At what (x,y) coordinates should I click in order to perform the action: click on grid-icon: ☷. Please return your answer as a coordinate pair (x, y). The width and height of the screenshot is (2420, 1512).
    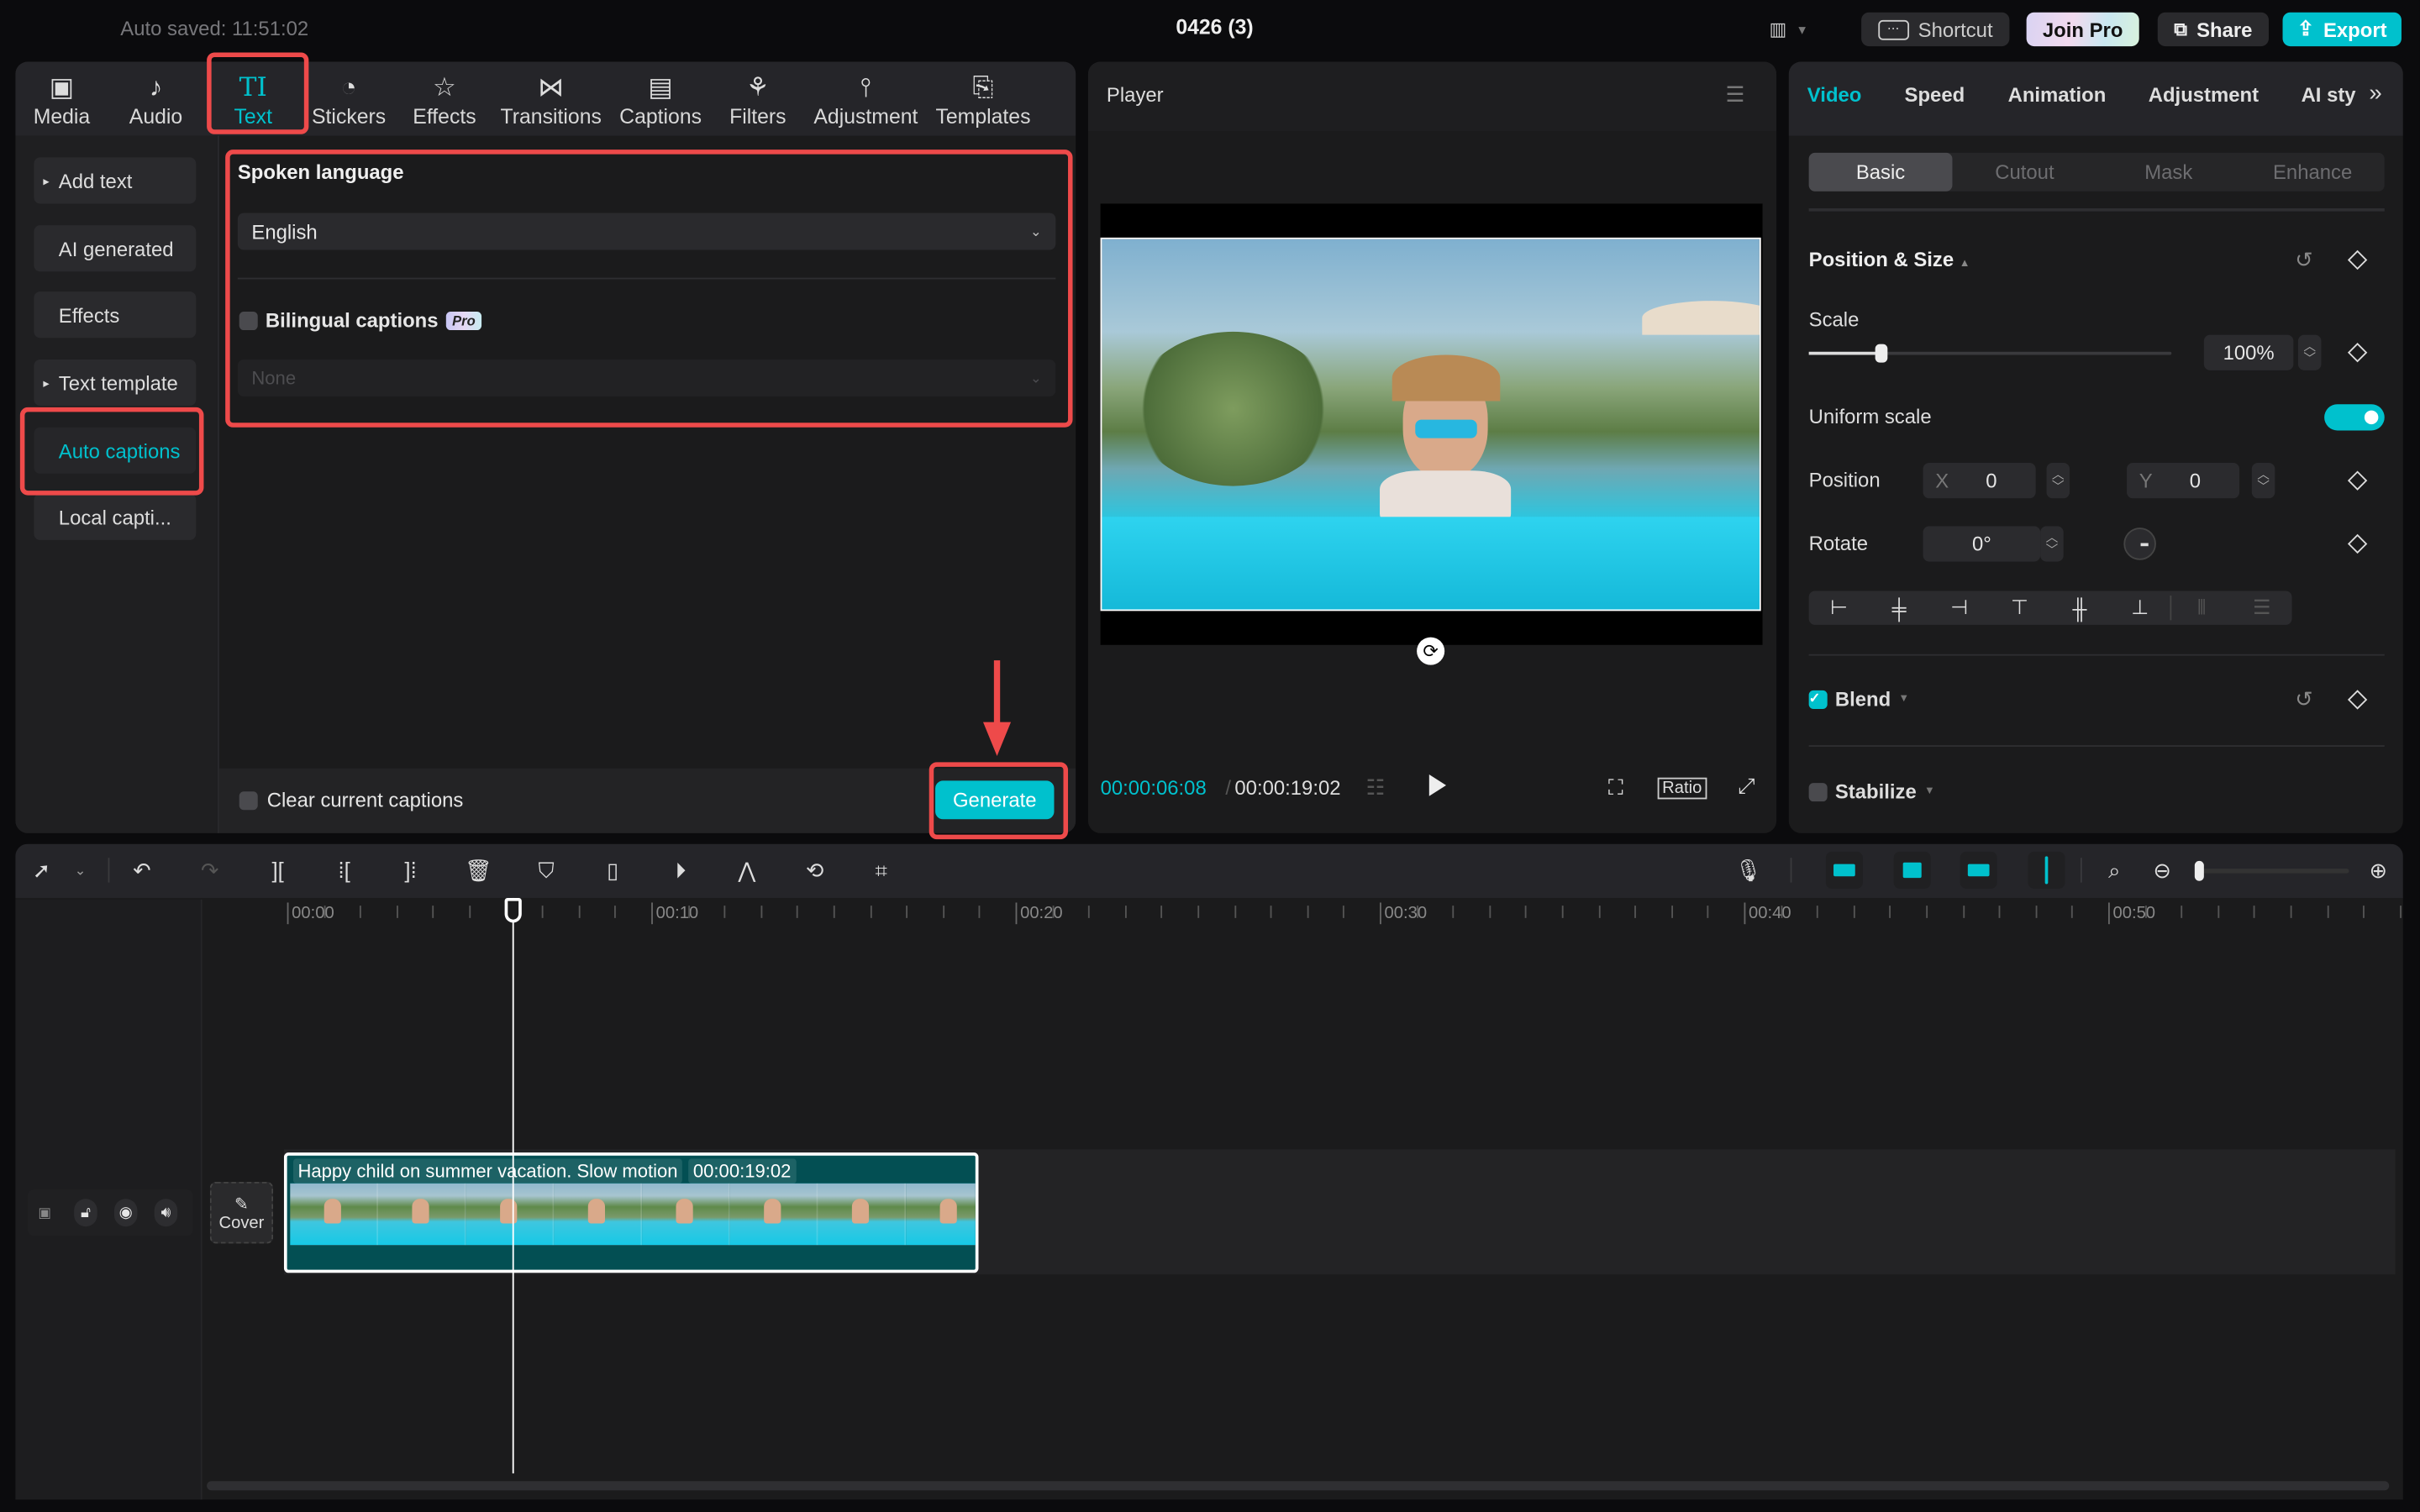
    Looking at the image, I should click on (1376, 787).